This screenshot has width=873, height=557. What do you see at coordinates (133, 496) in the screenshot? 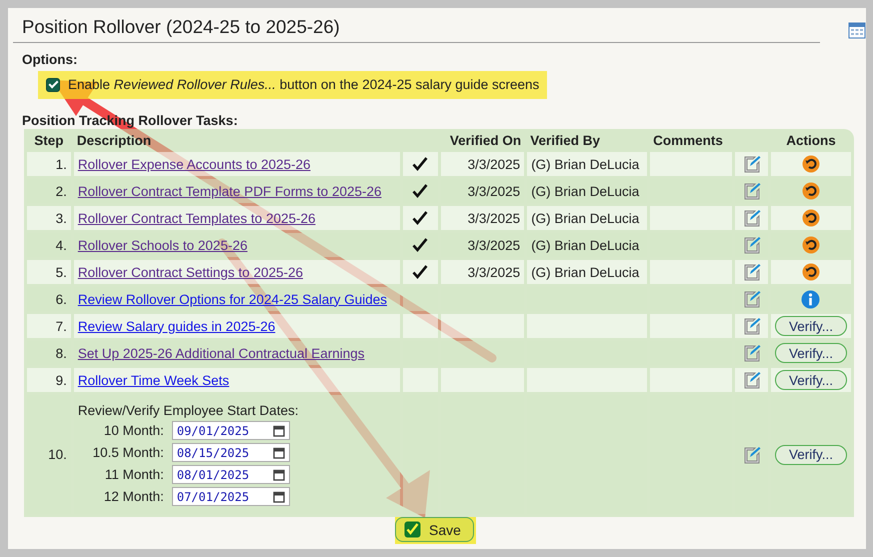
I see `date-label: 12 Month:` at bounding box center [133, 496].